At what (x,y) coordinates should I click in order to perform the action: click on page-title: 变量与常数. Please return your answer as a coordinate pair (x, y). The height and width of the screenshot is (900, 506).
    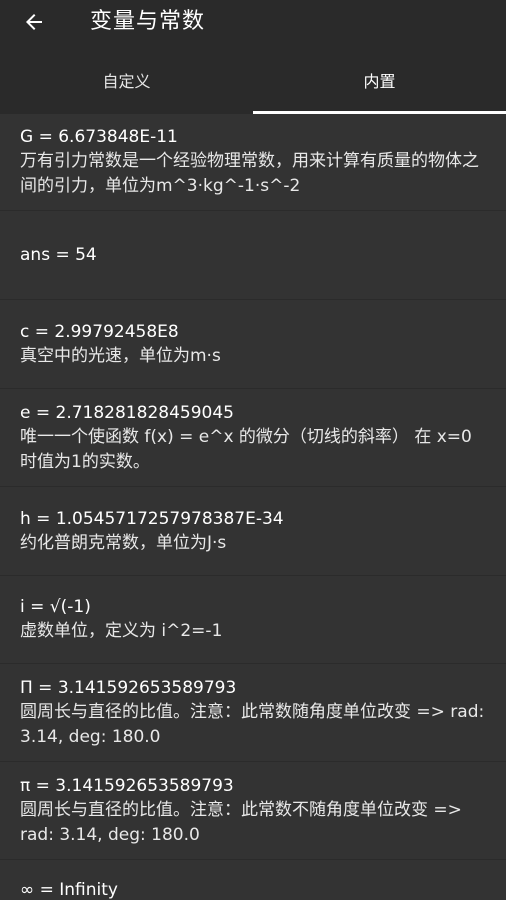
    Looking at the image, I should click on (148, 21).